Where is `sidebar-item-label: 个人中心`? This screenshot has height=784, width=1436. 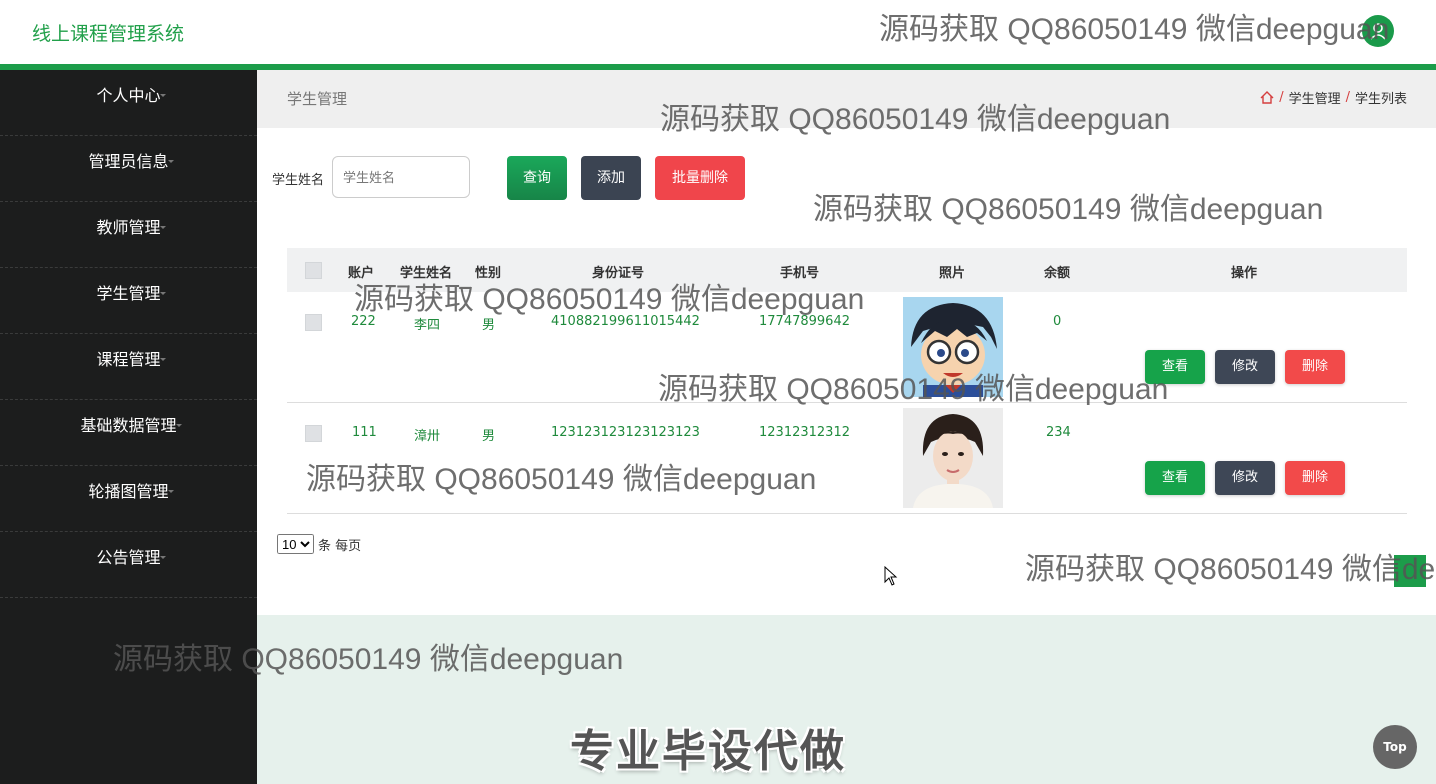 sidebar-item-label: 个人中心 is located at coordinates (128, 95).